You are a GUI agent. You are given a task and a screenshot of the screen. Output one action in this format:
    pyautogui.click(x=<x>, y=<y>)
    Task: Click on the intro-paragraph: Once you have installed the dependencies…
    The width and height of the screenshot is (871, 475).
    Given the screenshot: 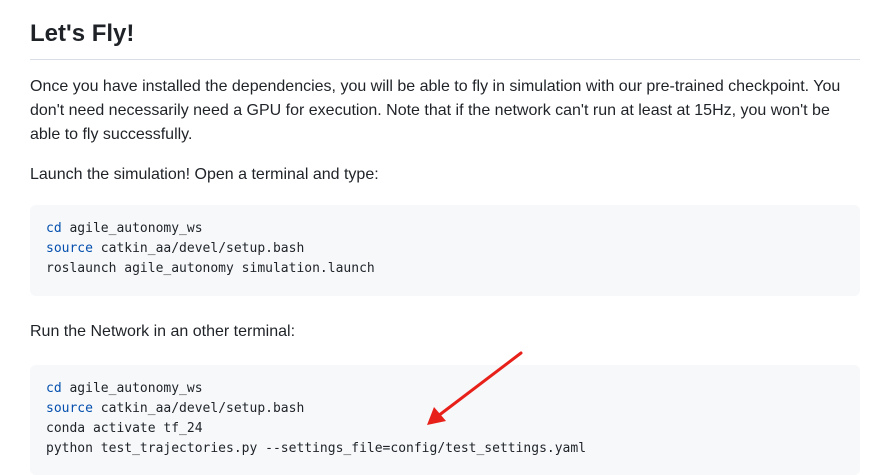 What is the action you would take?
    pyautogui.click(x=435, y=110)
    